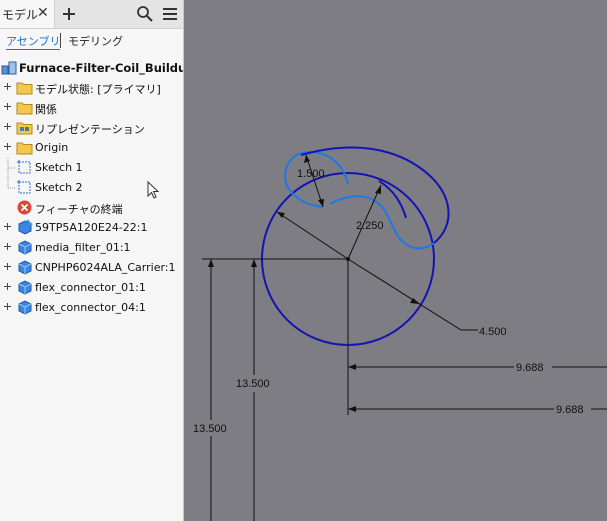 This screenshot has height=521, width=607. I want to click on center-point, so click(348, 259).